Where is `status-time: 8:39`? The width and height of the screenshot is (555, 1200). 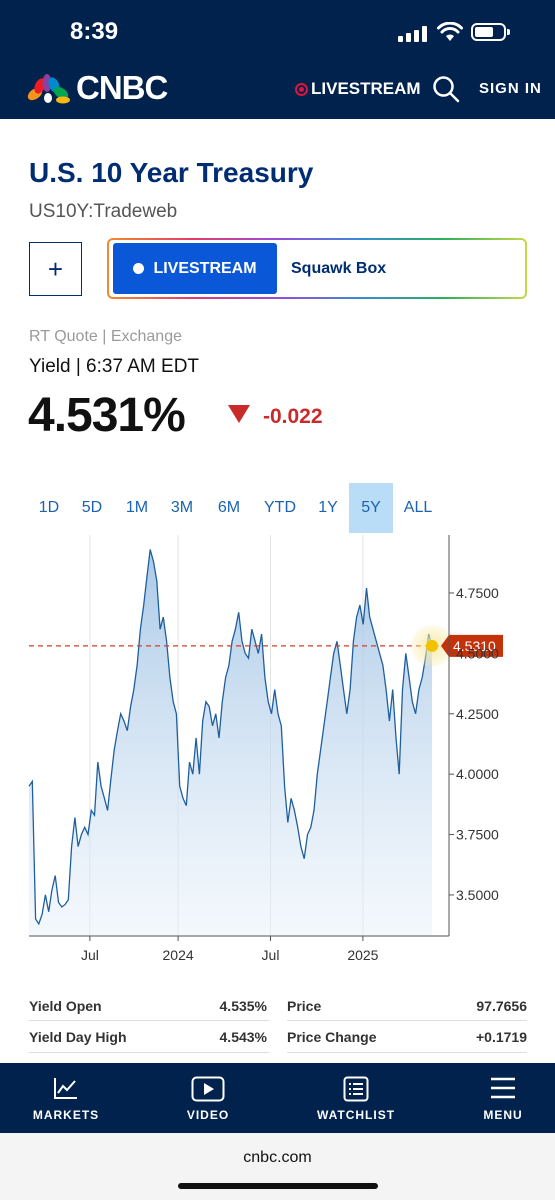
status-time: 8:39 is located at coordinates (94, 31).